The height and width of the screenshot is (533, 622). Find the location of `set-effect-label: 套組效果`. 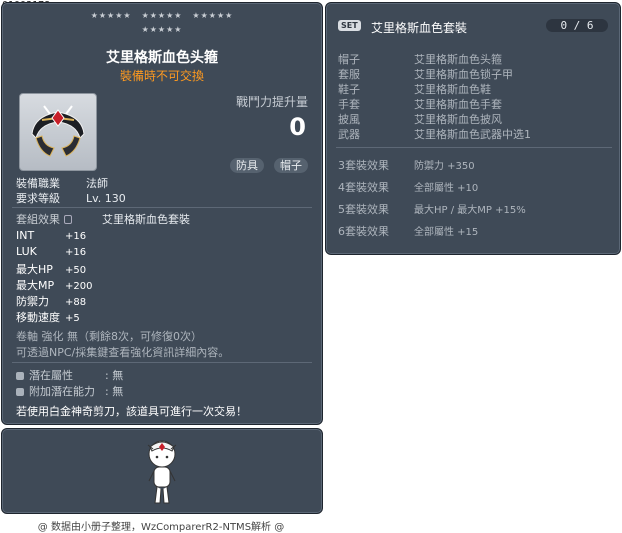

set-effect-label: 套組效果 is located at coordinates (38, 219).